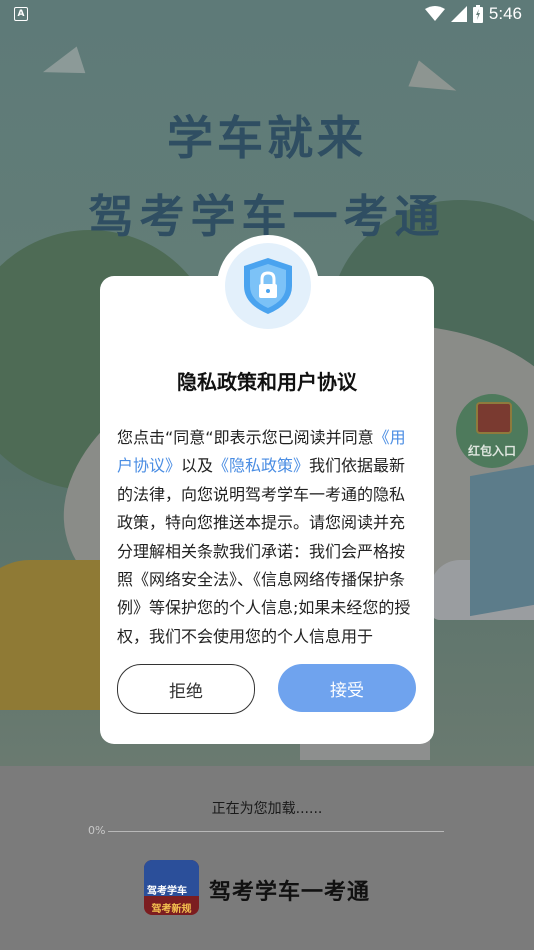 The width and height of the screenshot is (534, 950). I want to click on logo-text-bottom: 驾考新规, so click(171, 909).